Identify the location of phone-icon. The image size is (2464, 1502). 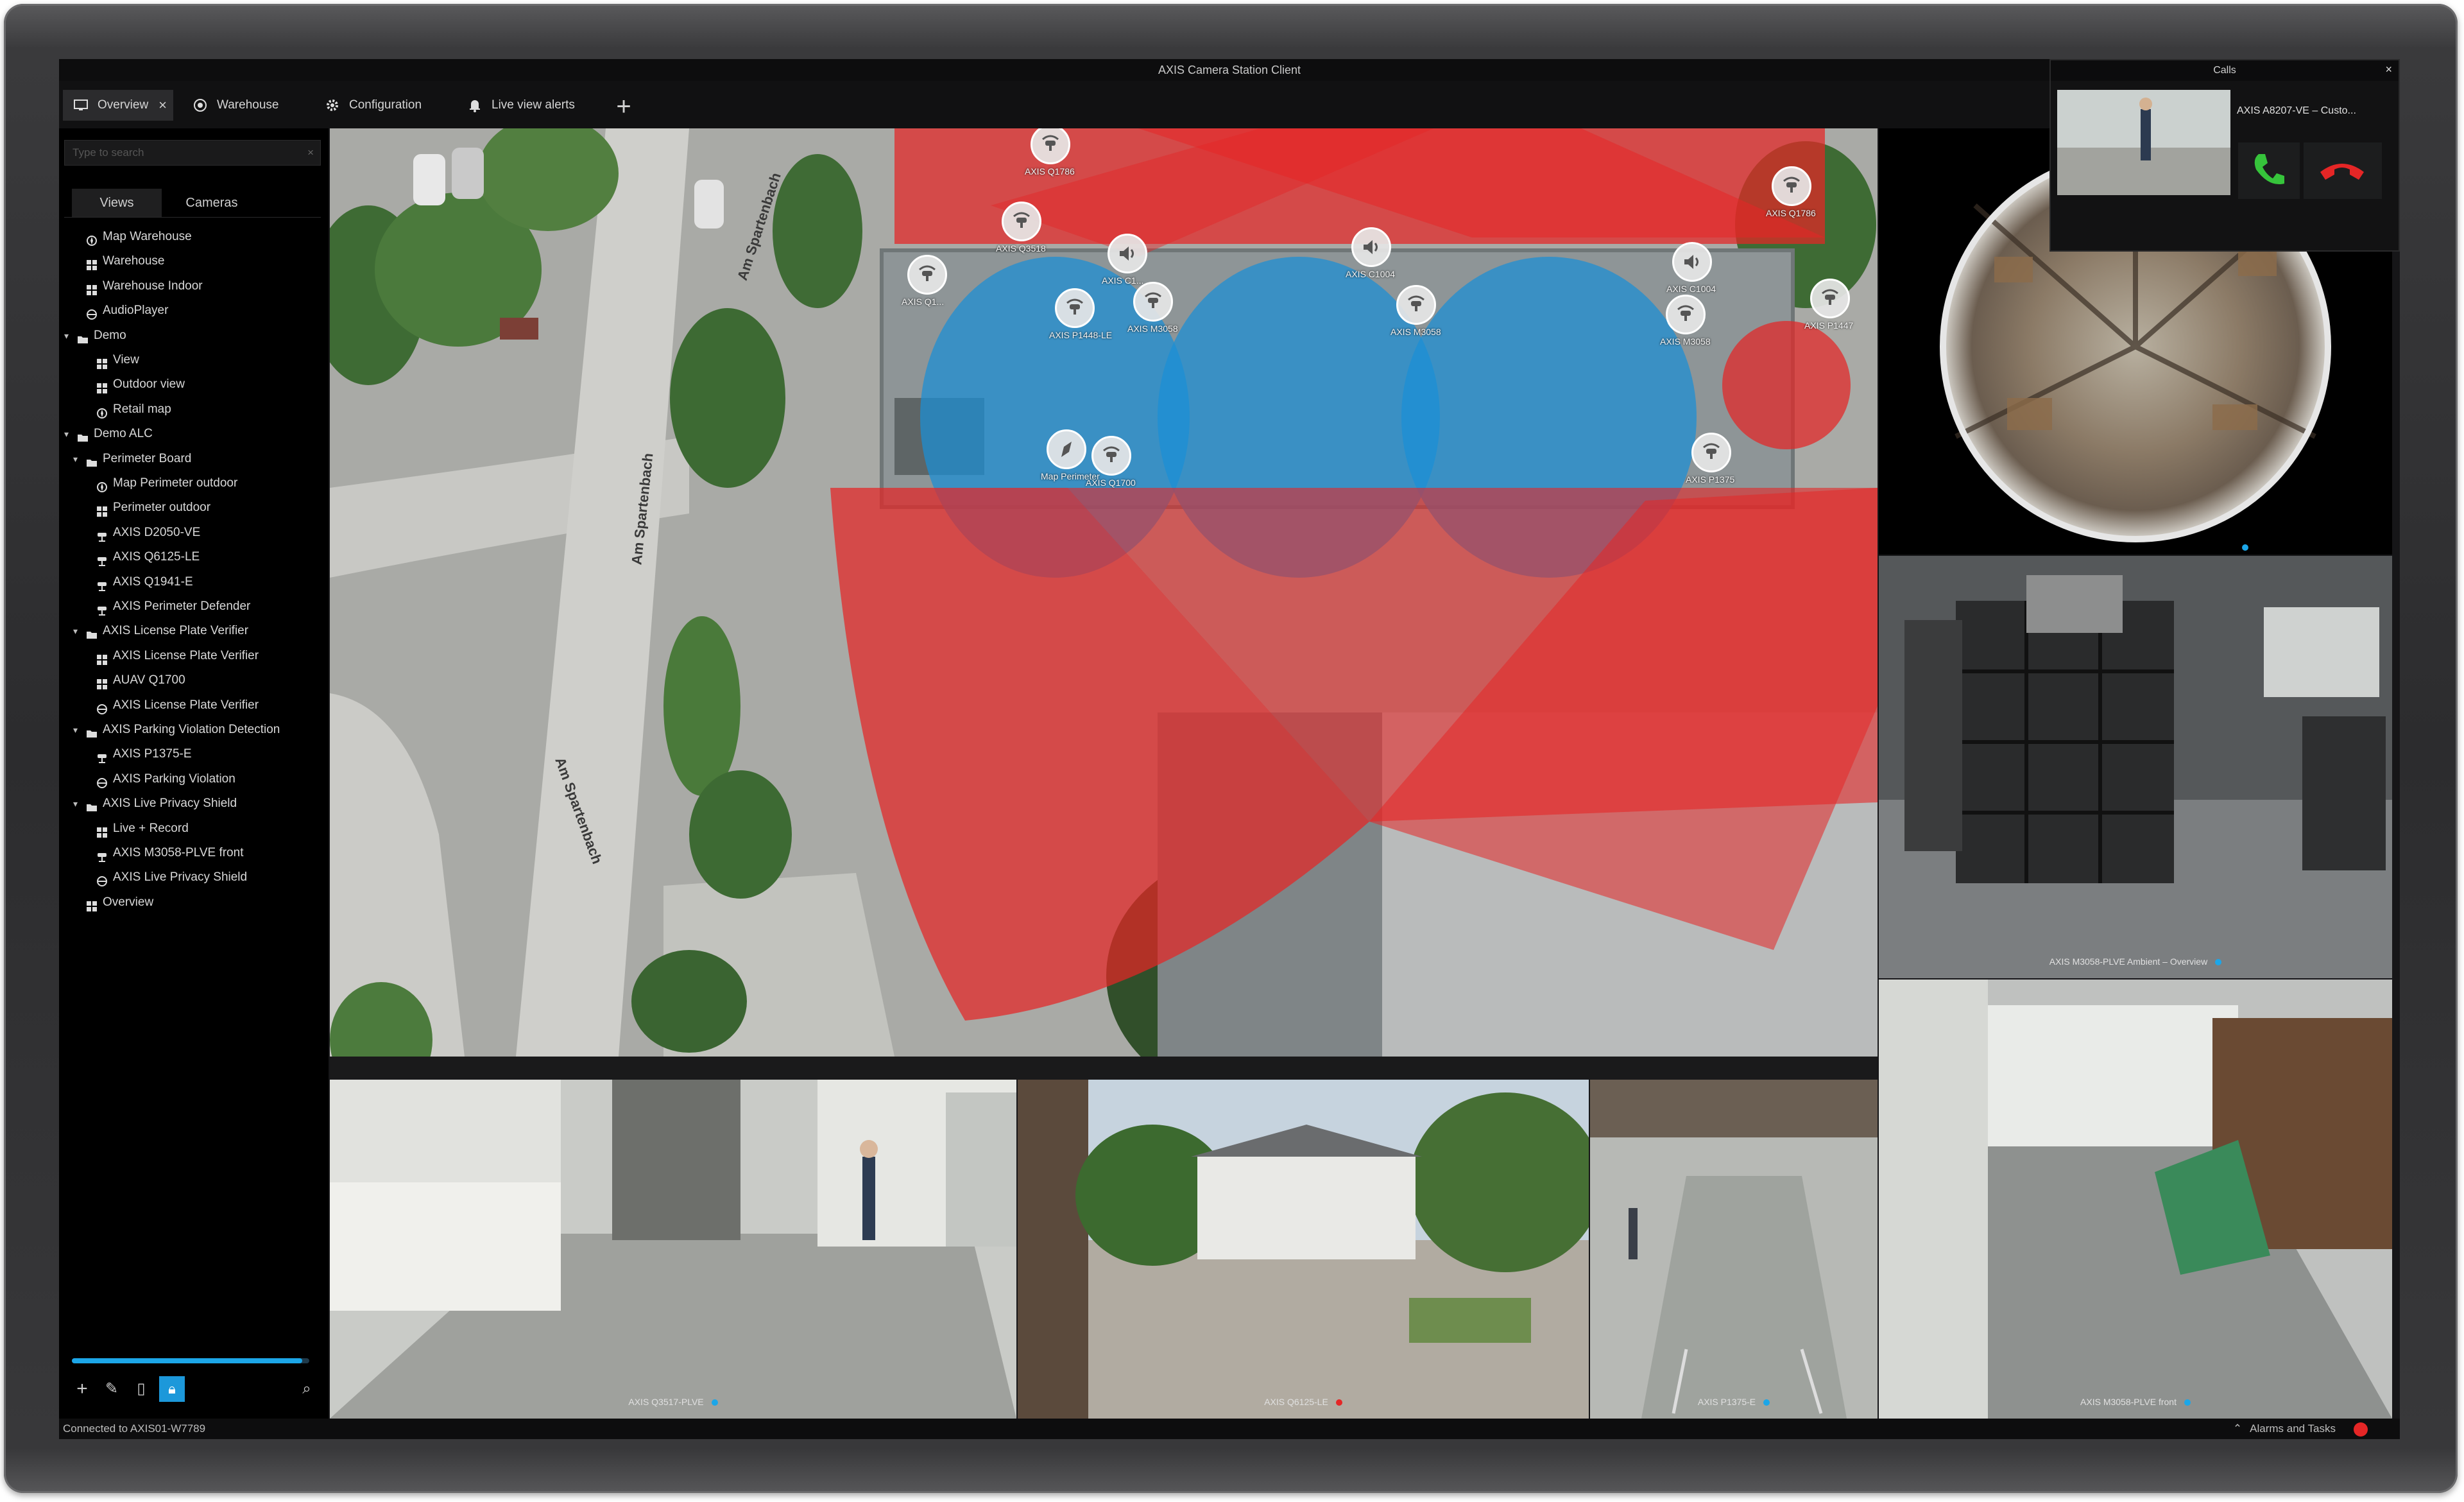
(2269, 169).